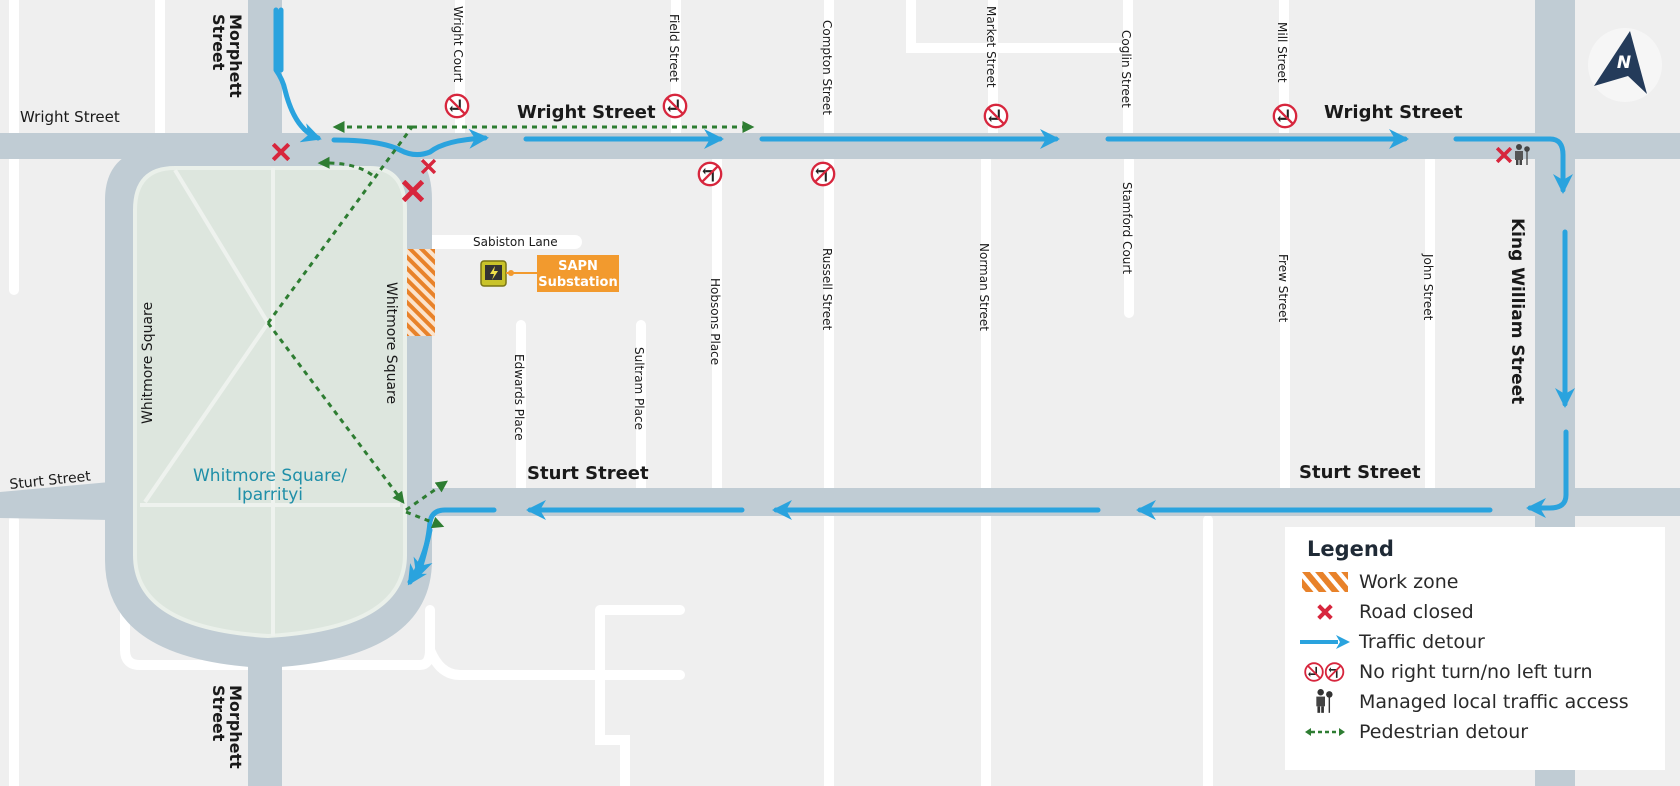 The height and width of the screenshot is (786, 1680). What do you see at coordinates (1126, 69) in the screenshot?
I see `label-coglin-street: Coglin Street` at bounding box center [1126, 69].